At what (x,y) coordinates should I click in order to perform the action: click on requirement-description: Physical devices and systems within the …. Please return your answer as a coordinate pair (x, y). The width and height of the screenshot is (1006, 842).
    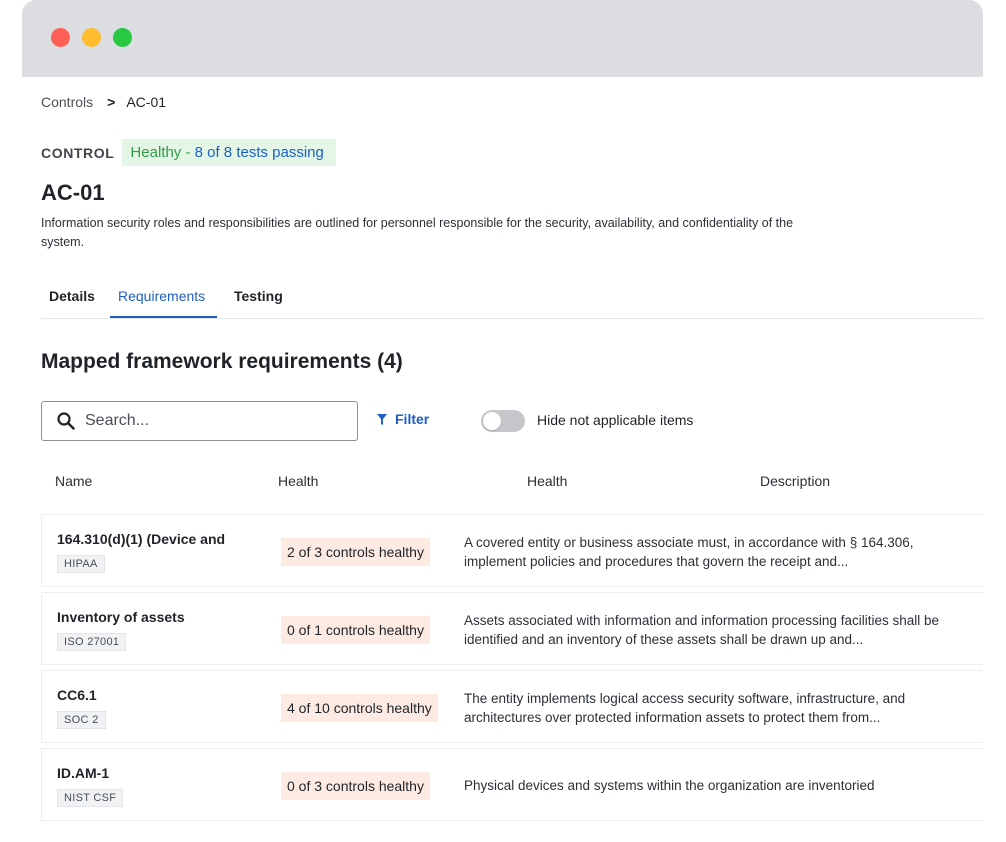
    Looking at the image, I should click on (669, 785).